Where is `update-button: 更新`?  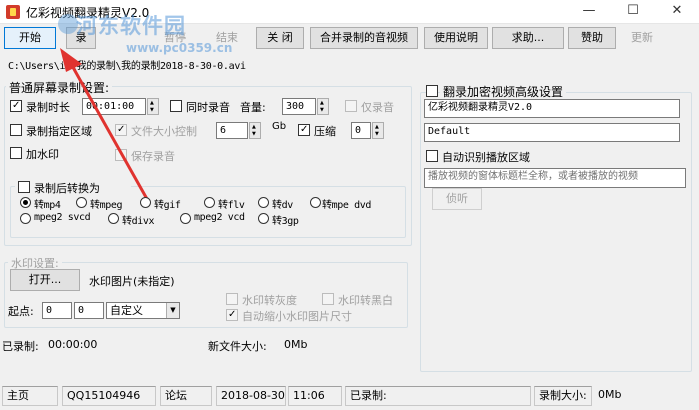 update-button: 更新 is located at coordinates (642, 38).